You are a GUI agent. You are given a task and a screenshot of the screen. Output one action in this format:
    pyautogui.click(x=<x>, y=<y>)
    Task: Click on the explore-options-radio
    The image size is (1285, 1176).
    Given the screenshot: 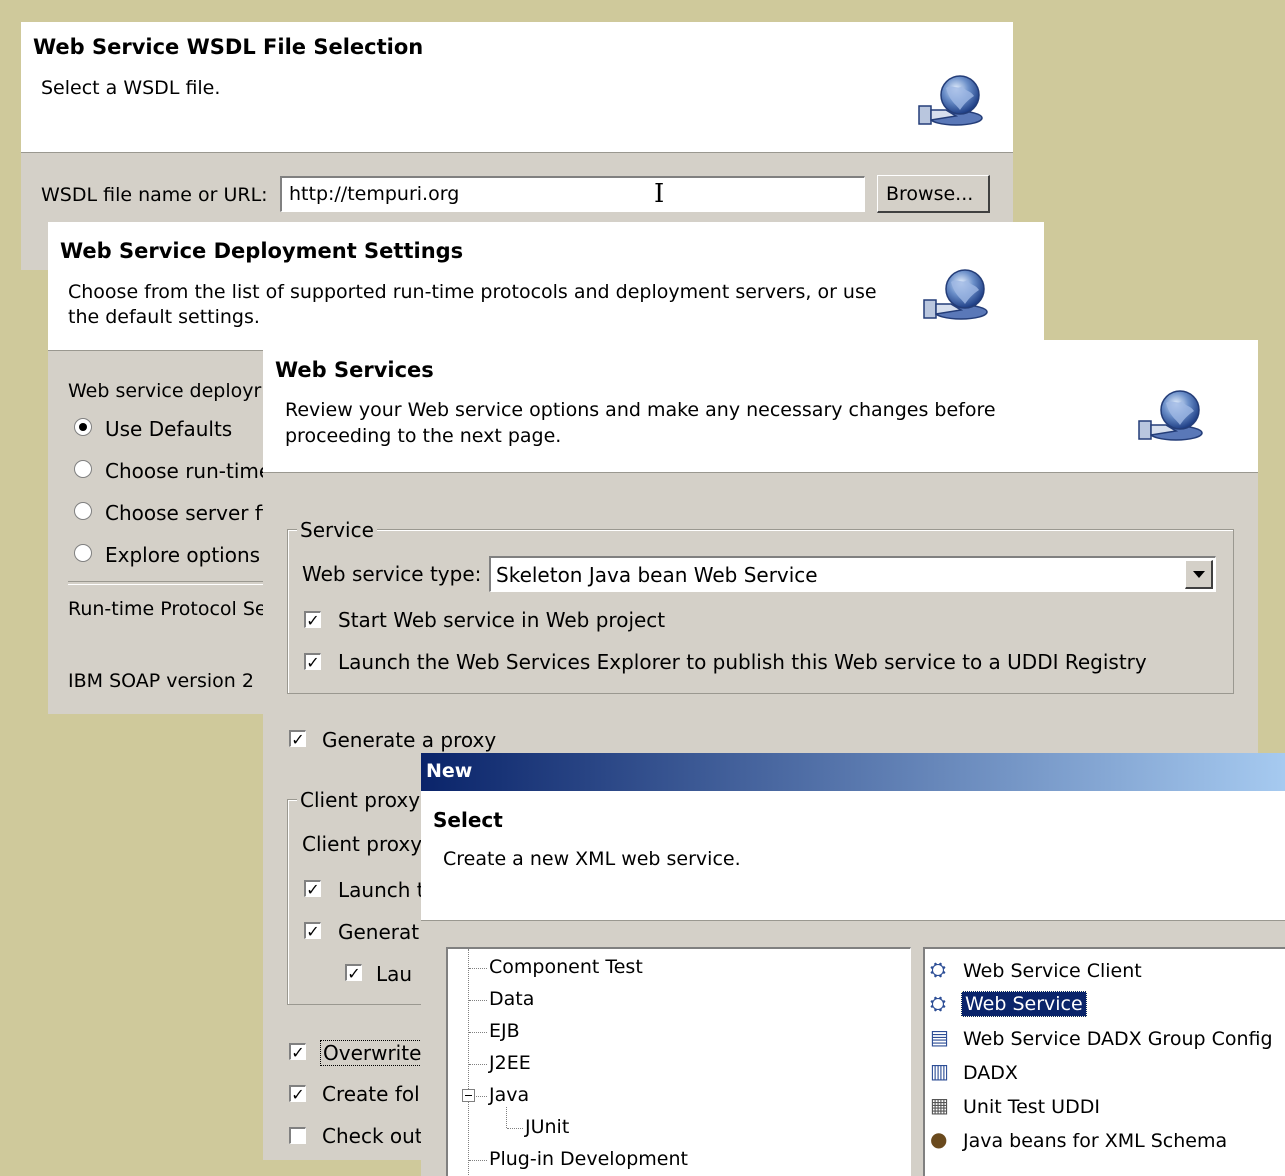 What is the action you would take?
    pyautogui.click(x=83, y=553)
    